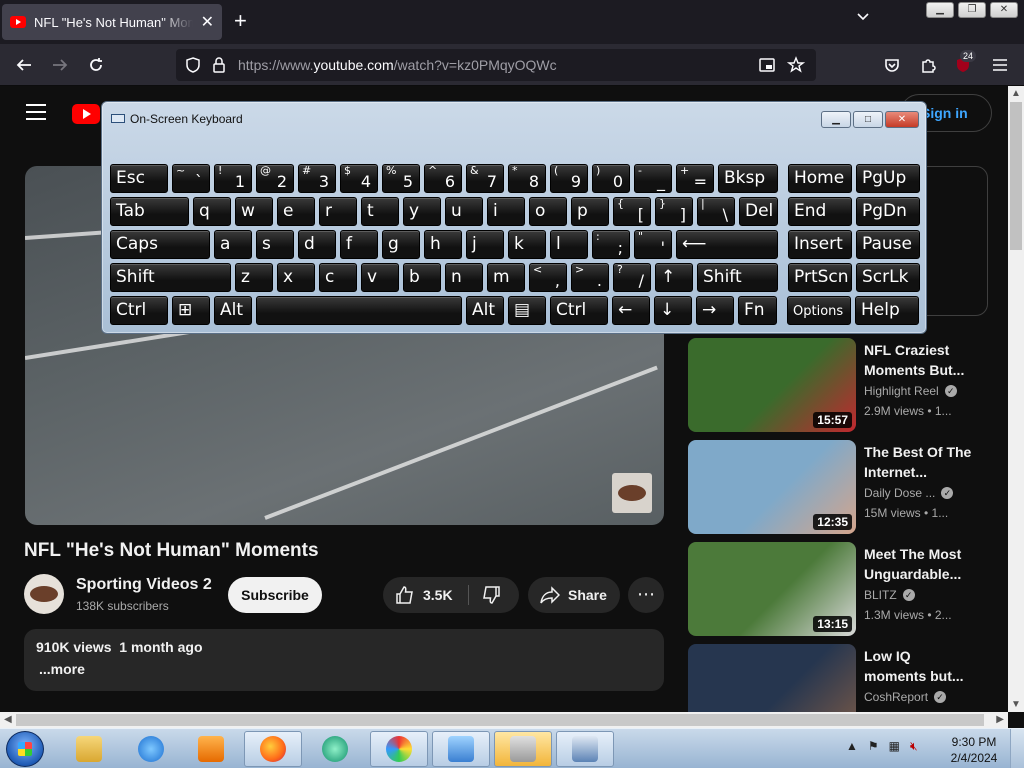 This screenshot has width=1024, height=768. I want to click on window-close-button: ✕, so click(1004, 10).